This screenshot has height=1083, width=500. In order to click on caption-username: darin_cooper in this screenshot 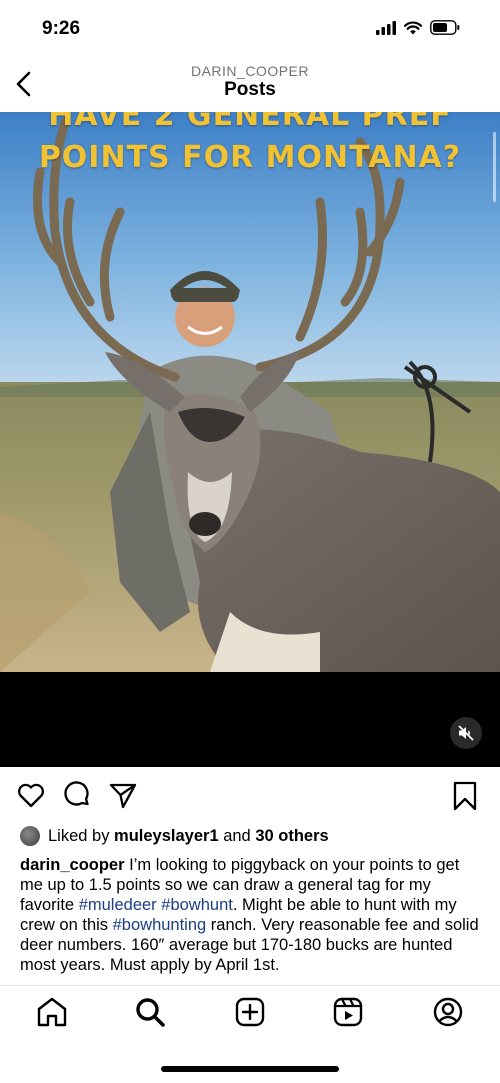, I will do `click(72, 865)`.